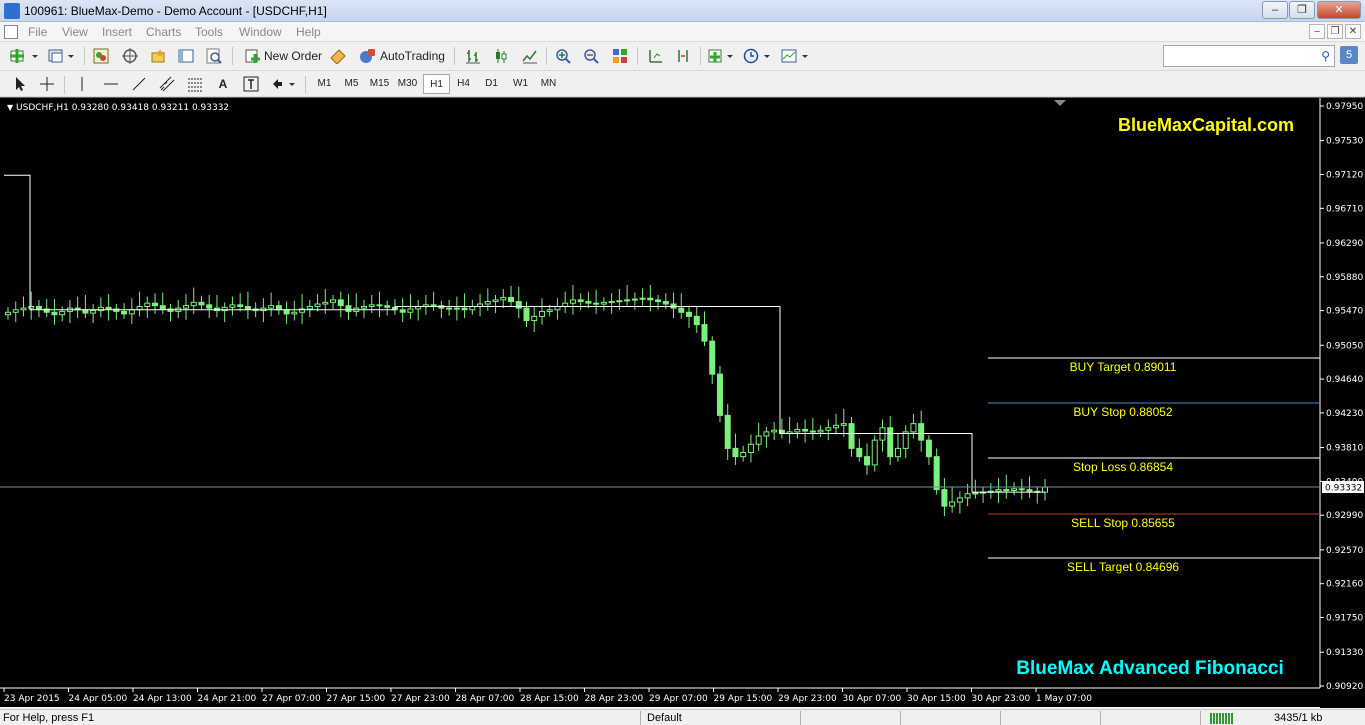 Image resolution: width=1365 pixels, height=725 pixels. I want to click on terminal-button, so click(186, 56).